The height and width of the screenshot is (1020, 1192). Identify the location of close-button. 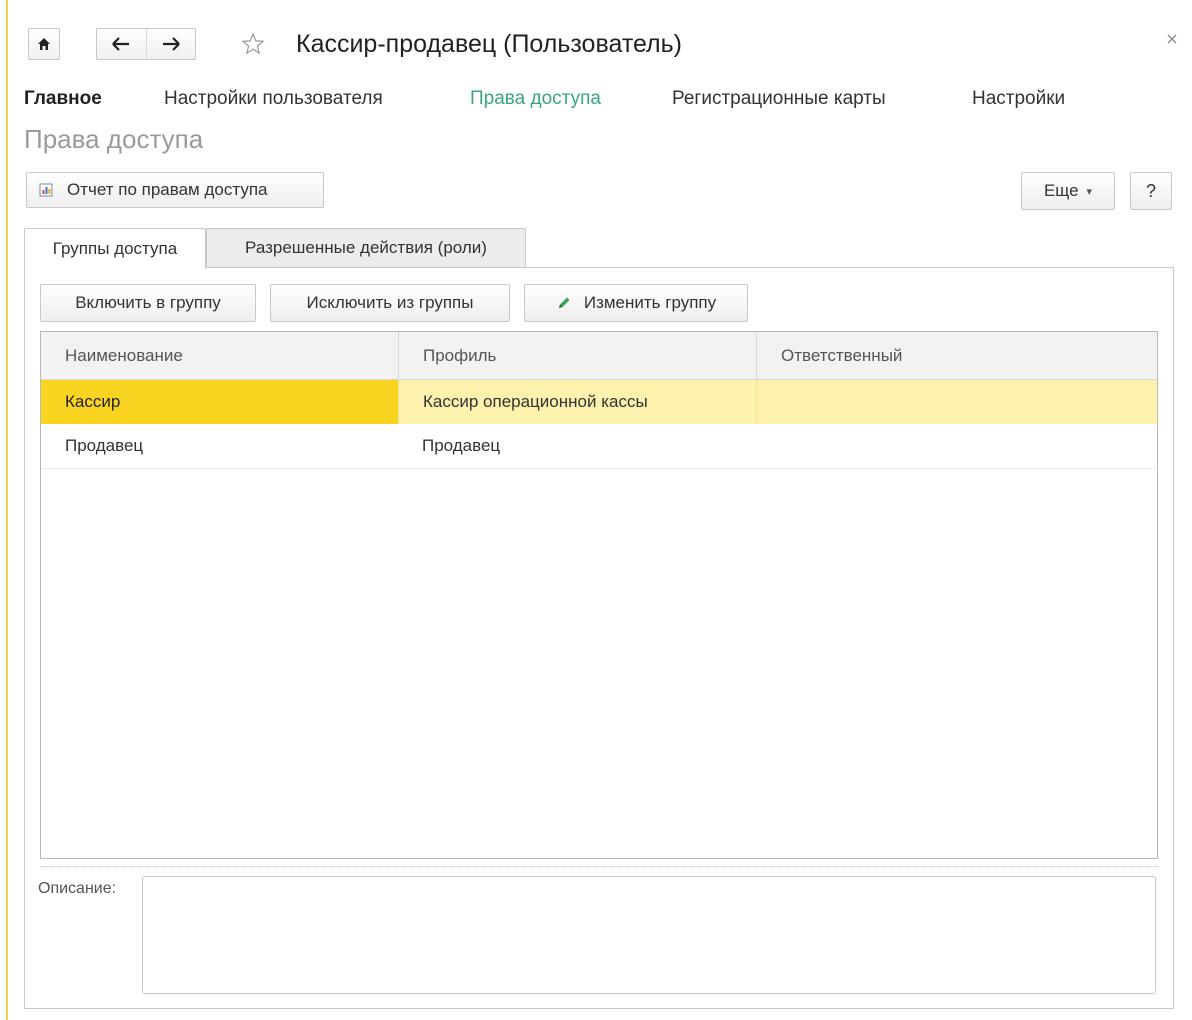
(1172, 38).